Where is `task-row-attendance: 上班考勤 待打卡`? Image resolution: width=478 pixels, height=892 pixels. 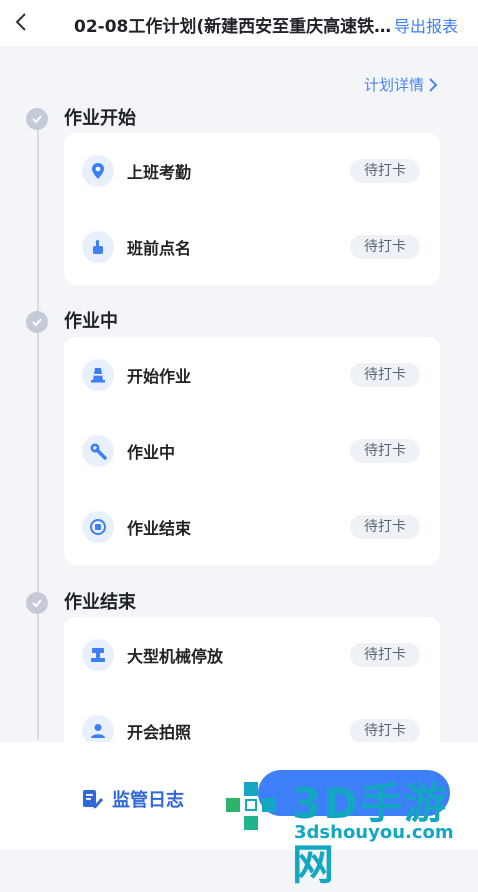 task-row-attendance: 上班考勤 待打卡 is located at coordinates (252, 171).